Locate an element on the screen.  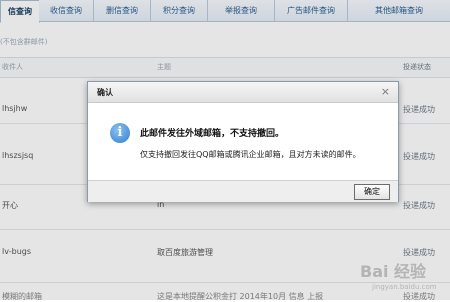
row-recipient: lv-bugs is located at coordinates (17, 251).